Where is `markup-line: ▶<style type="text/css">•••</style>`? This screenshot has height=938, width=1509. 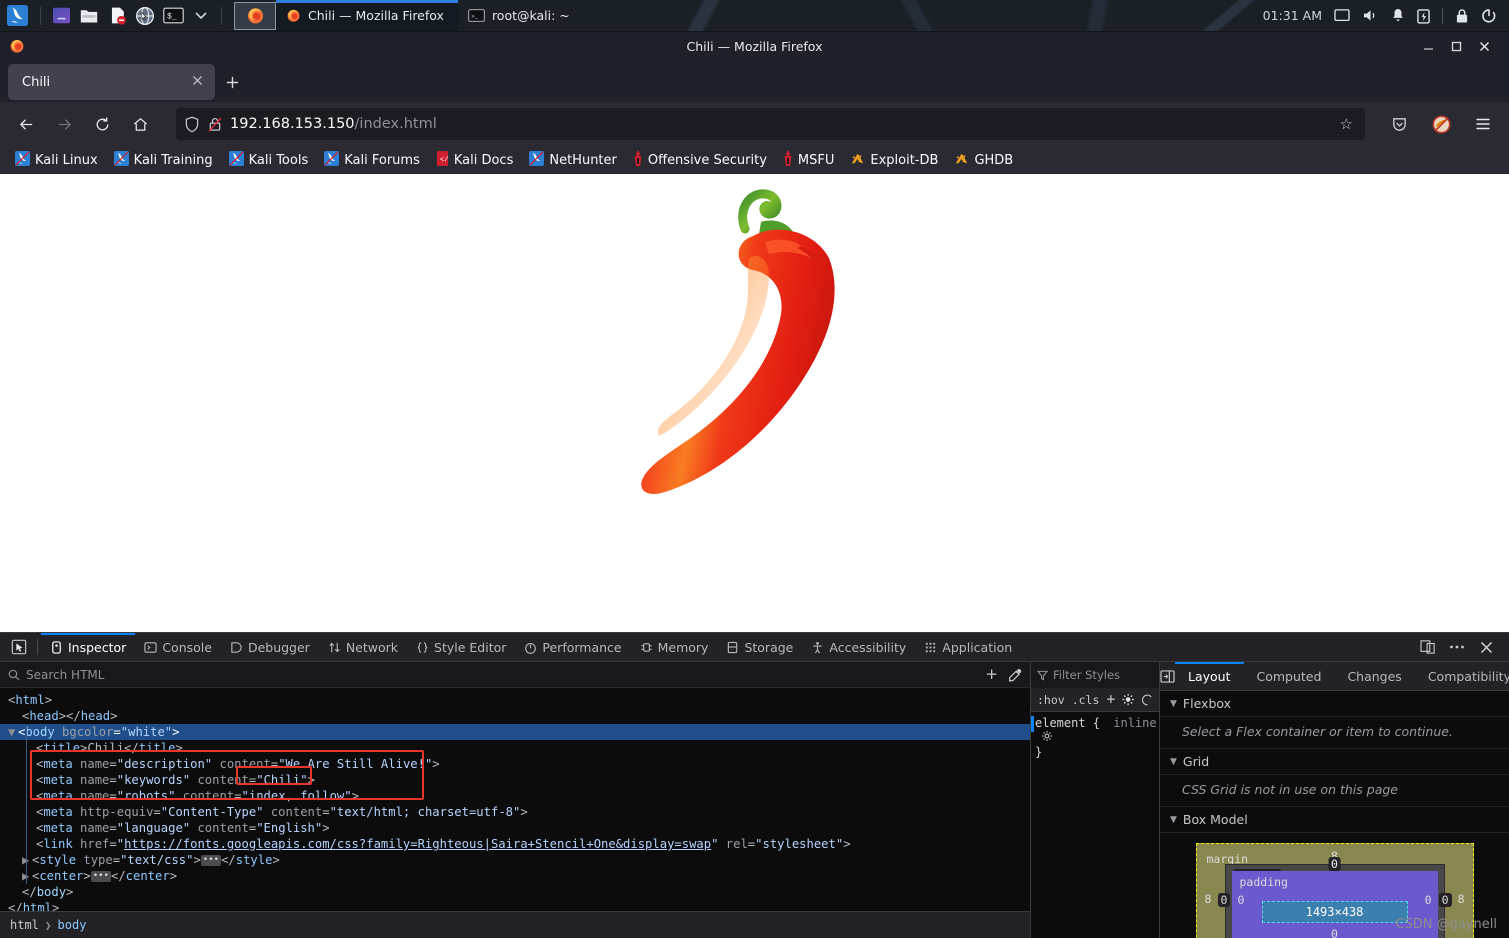
markup-line: ▶<style type="text/css">•••</style> is located at coordinates (515, 860).